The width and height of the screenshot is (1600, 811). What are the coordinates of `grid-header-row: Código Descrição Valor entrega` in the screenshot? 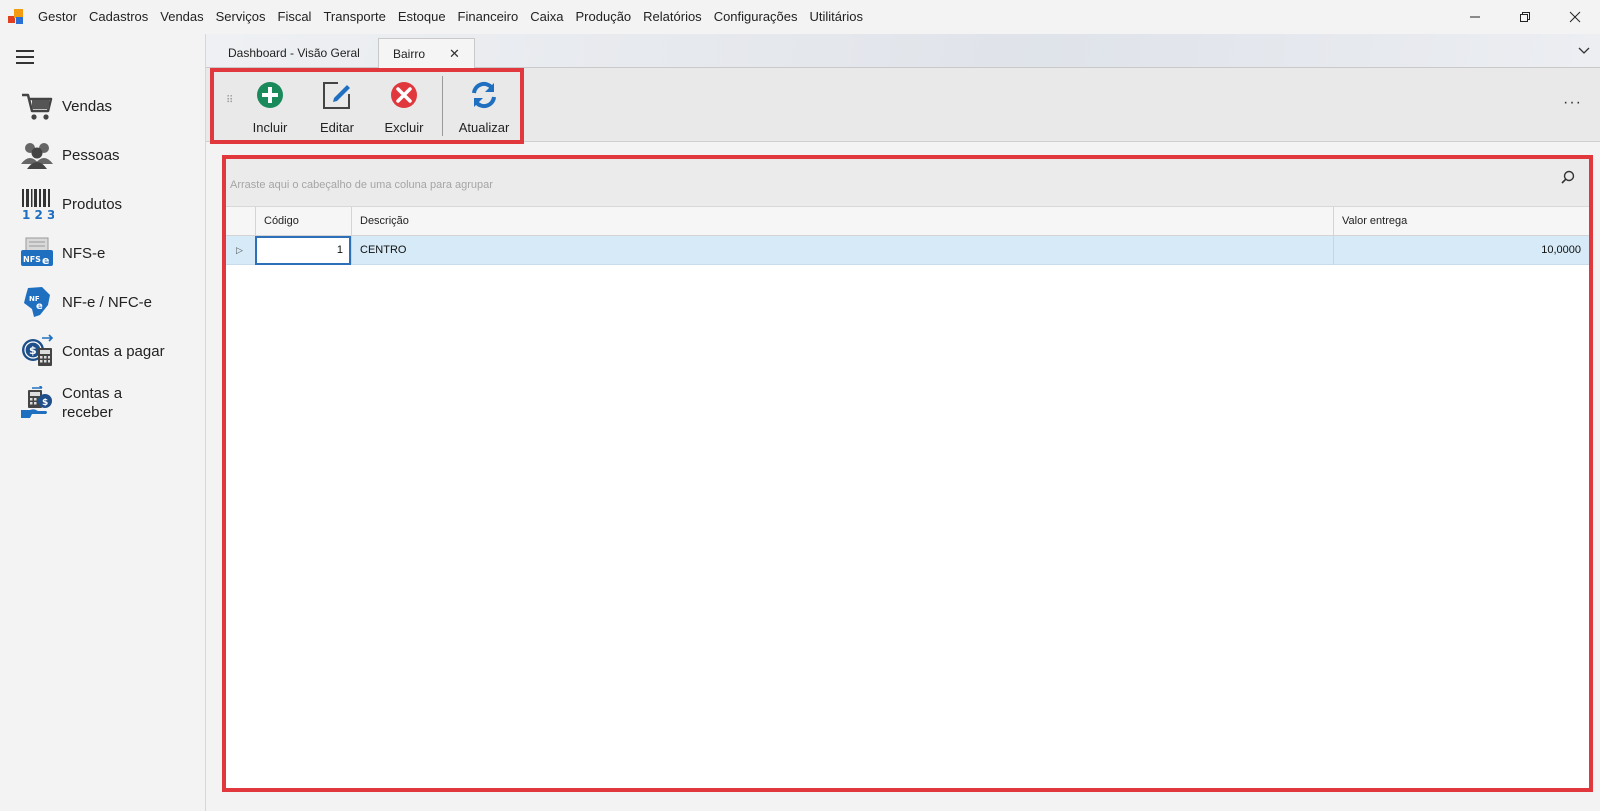 It's located at (907, 221).